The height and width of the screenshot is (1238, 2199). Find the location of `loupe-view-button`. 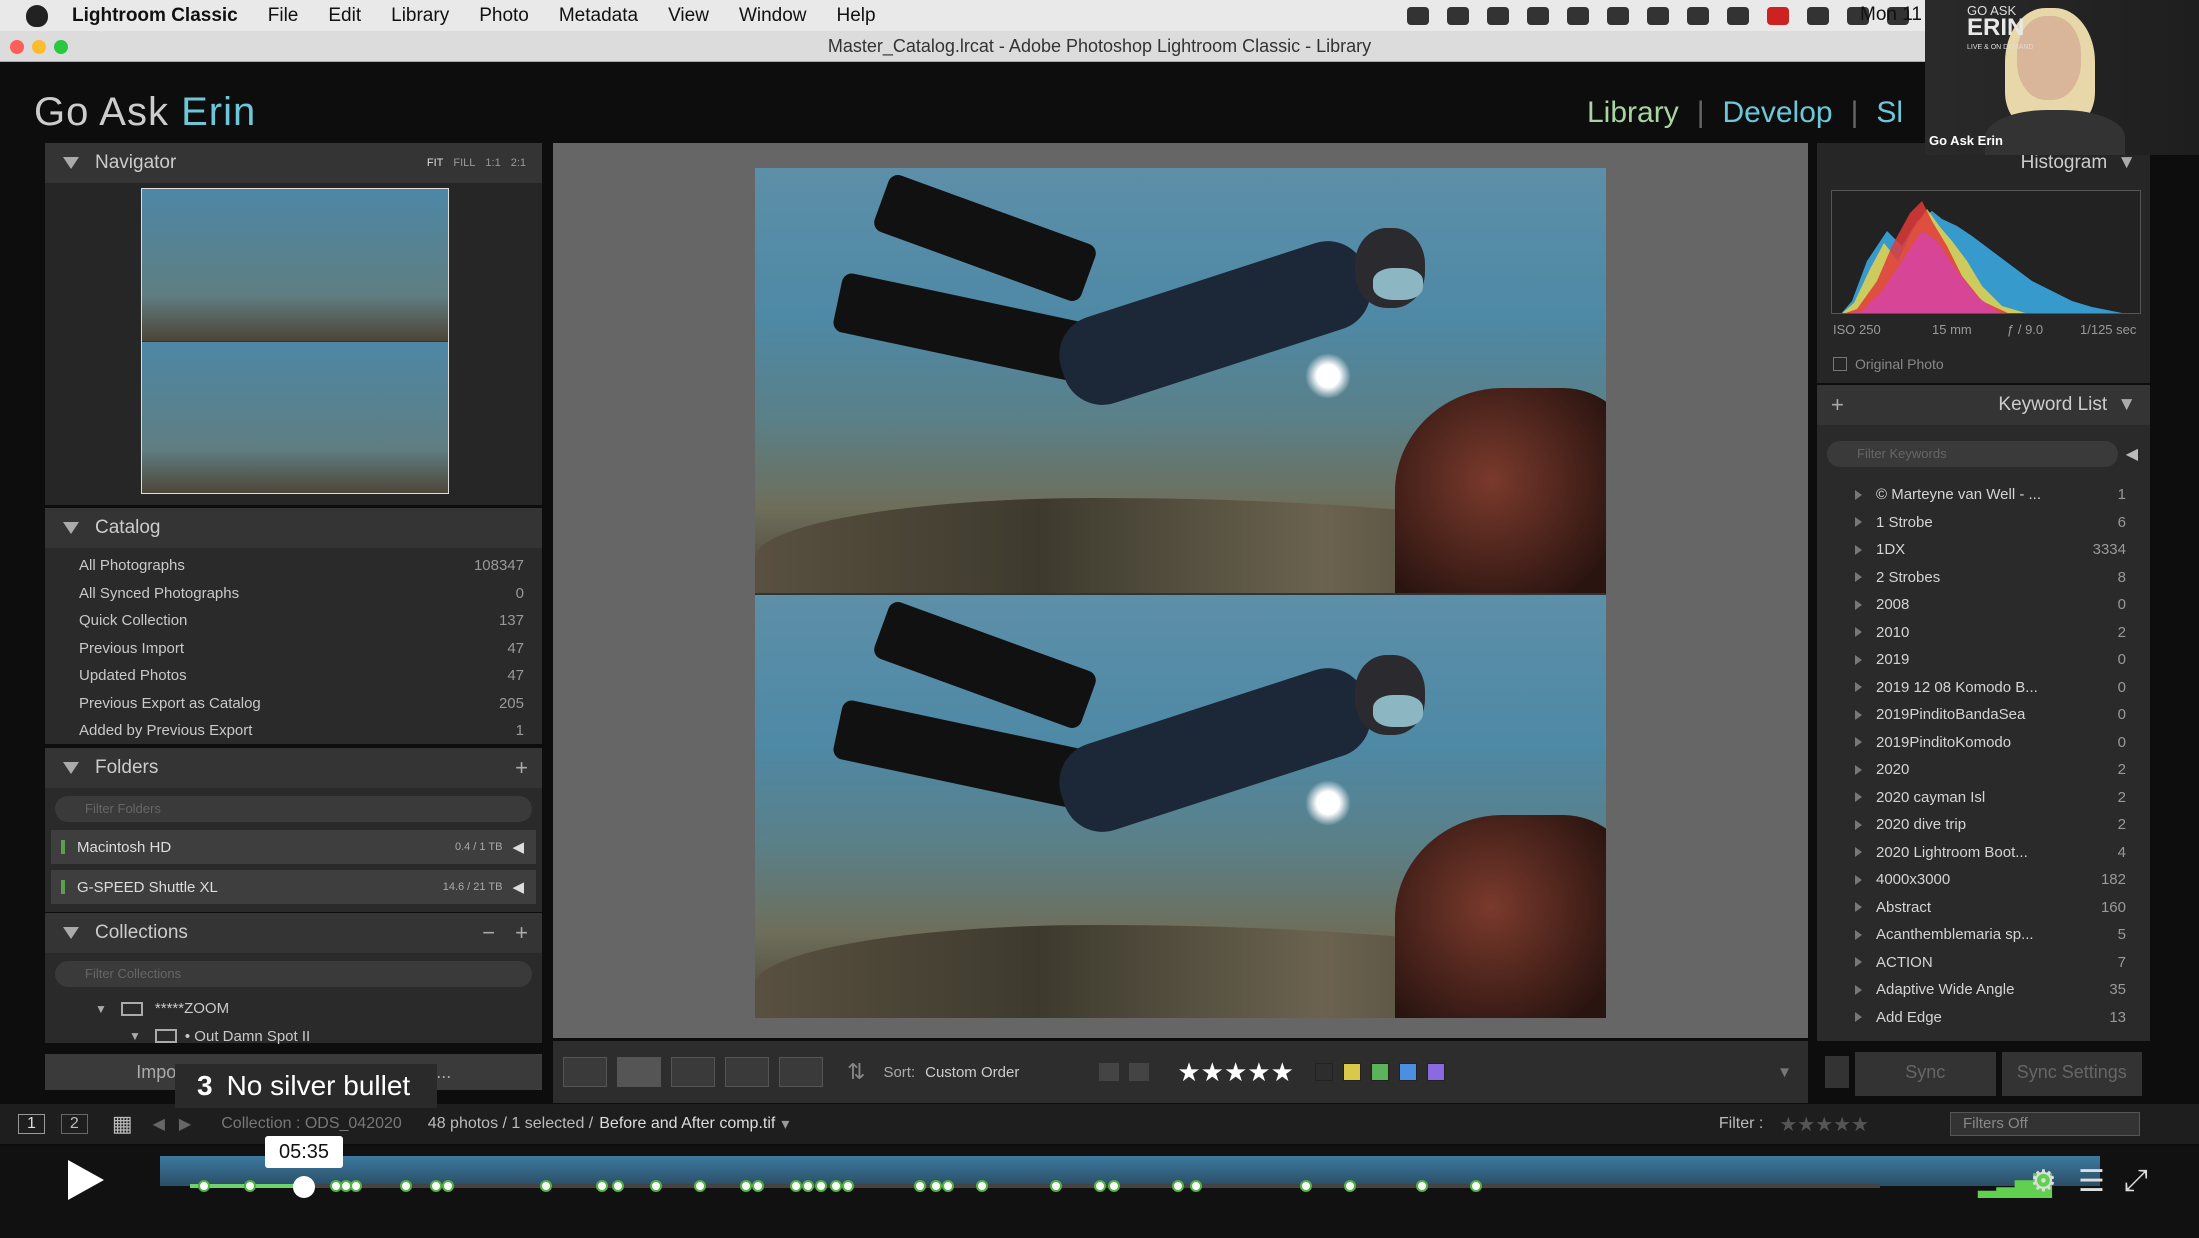

loupe-view-button is located at coordinates (639, 1072).